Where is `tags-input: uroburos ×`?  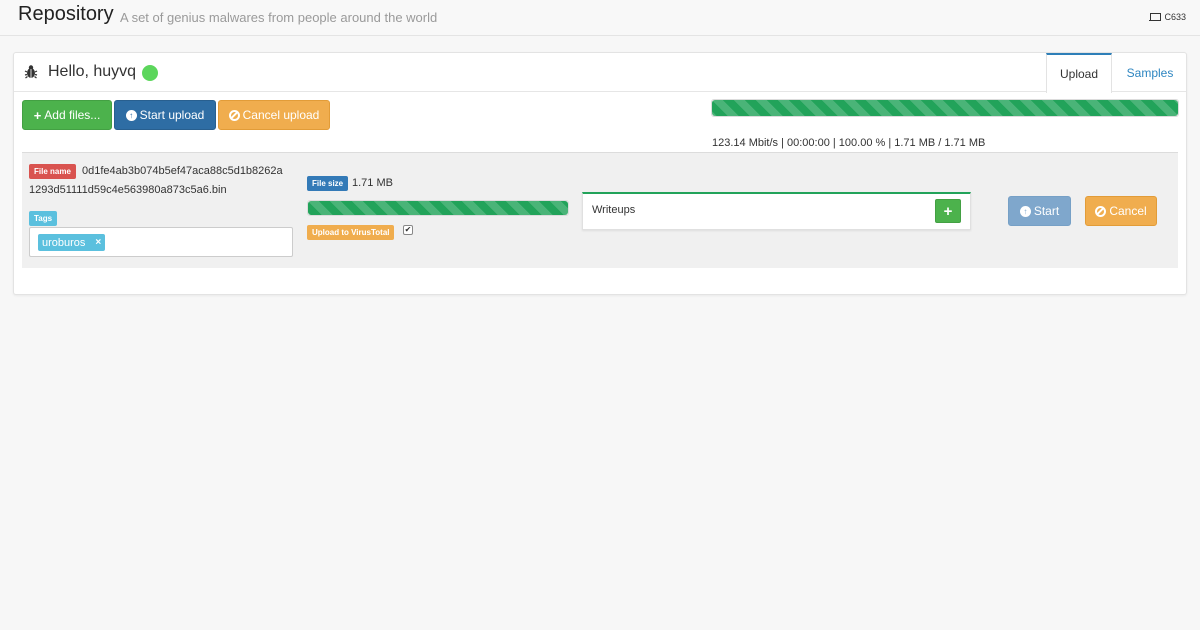 tags-input: uroburos × is located at coordinates (161, 242).